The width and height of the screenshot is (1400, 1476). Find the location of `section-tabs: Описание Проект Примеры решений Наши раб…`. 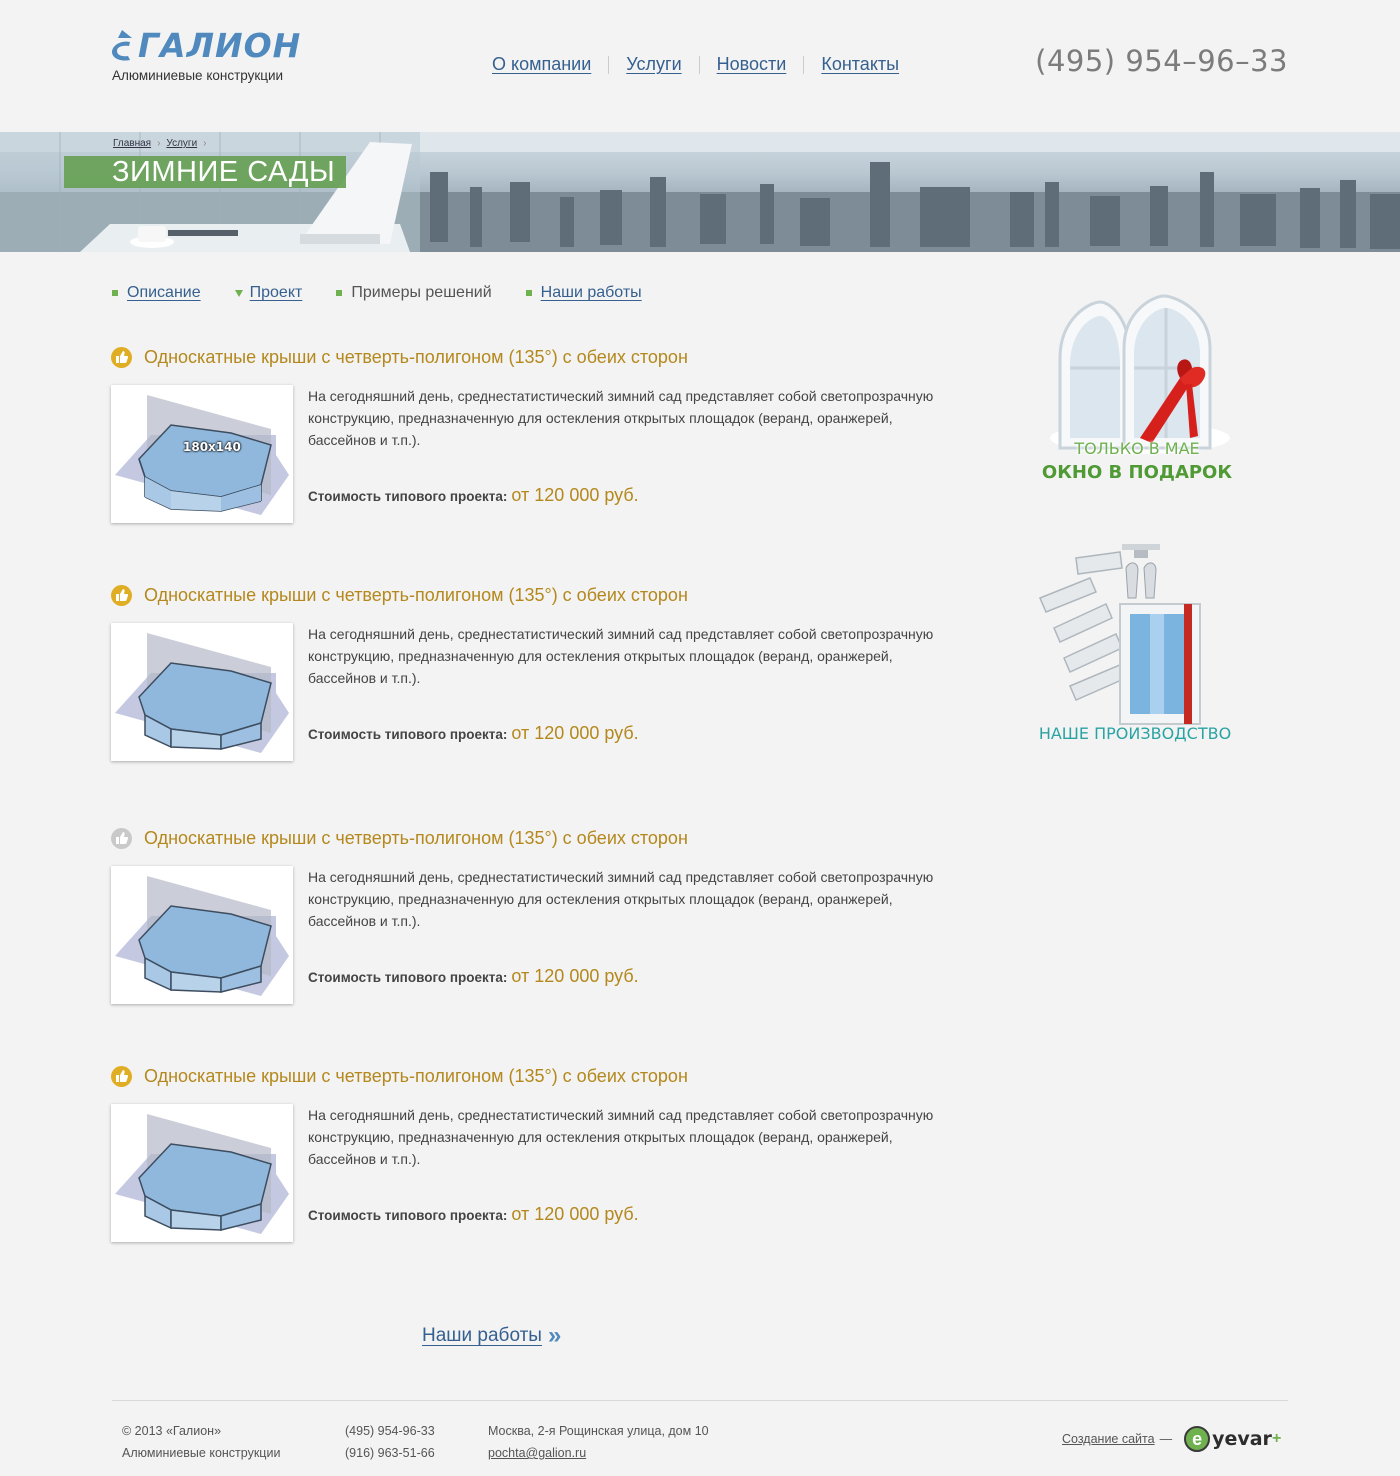

section-tabs: Описание Проект Примеры решений Наши раб… is located at coordinates (394, 293).